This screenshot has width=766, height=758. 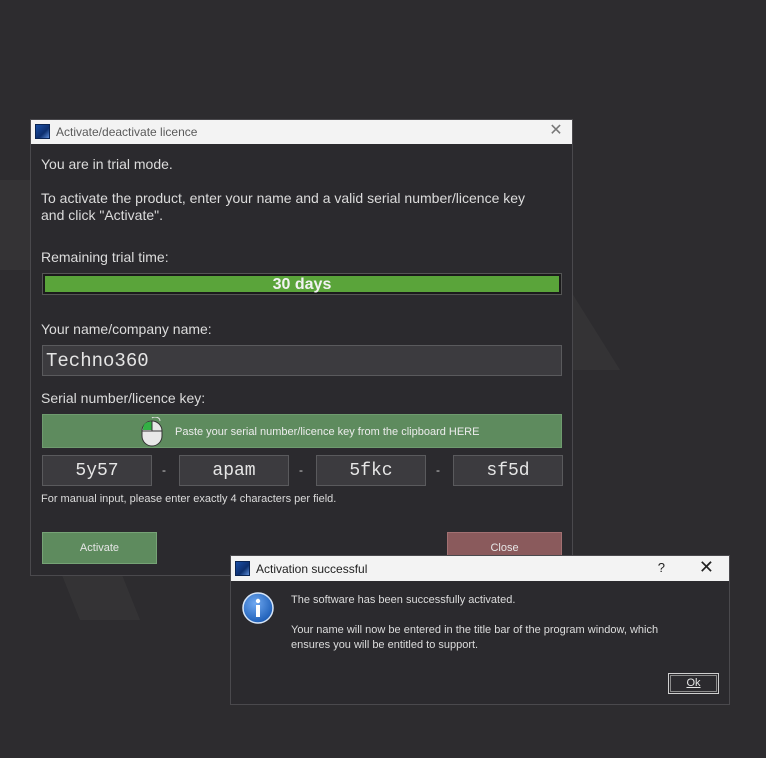 I want to click on trial-mode-text: You are in trial mode., so click(x=107, y=164).